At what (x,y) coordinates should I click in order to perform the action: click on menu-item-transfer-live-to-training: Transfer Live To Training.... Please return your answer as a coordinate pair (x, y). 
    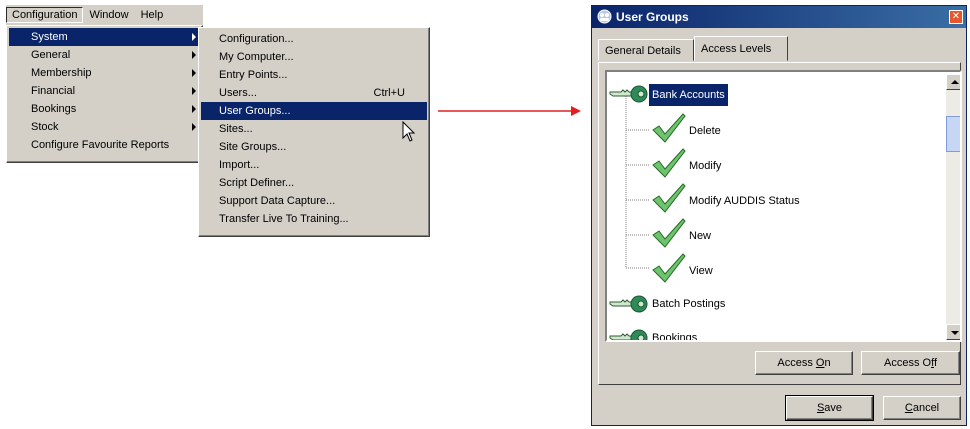
    Looking at the image, I should click on (314, 219).